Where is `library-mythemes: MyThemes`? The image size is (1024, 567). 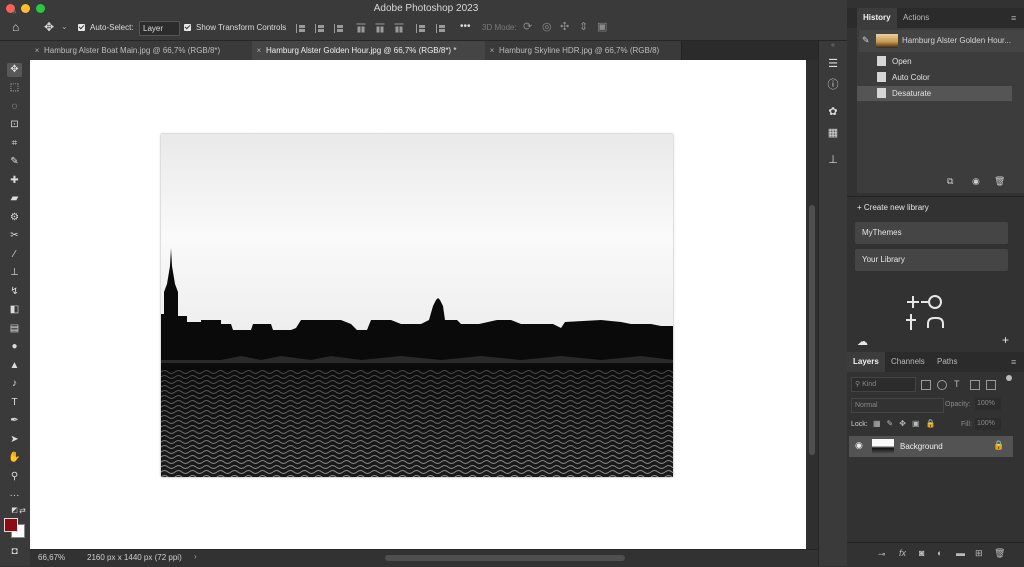
library-mythemes: MyThemes is located at coordinates (931, 233).